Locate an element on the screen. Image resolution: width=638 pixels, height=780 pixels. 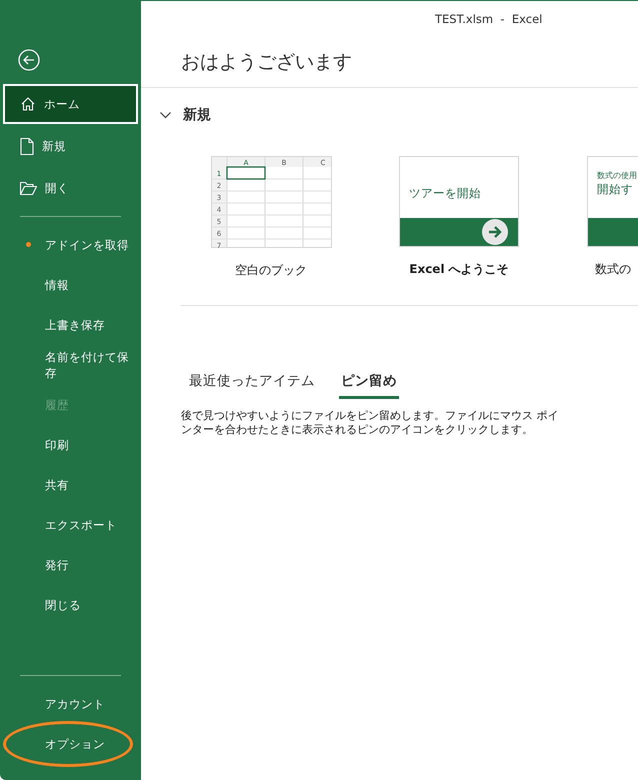
thumbnail-subtitle: 数式の使用 is located at coordinates (617, 175).